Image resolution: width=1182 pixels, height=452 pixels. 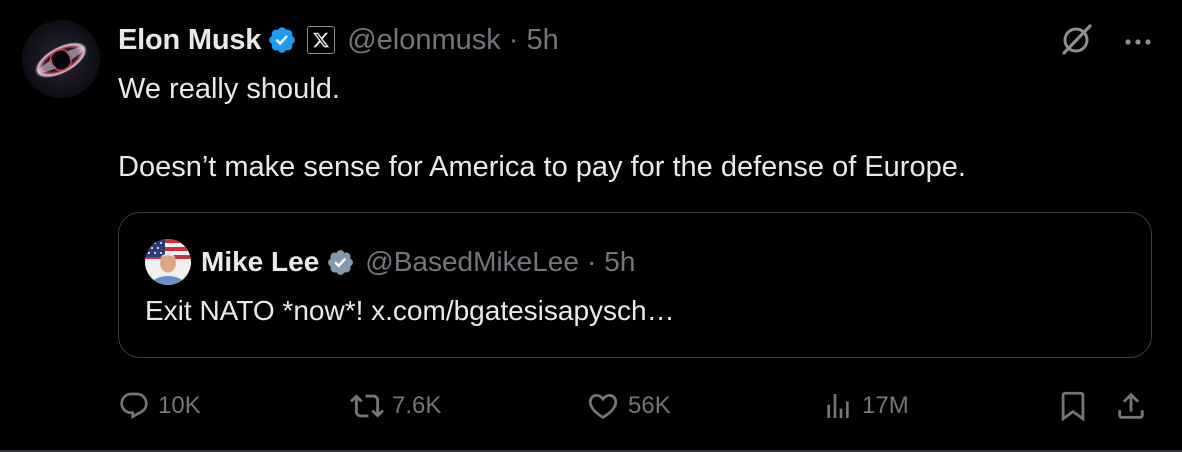 I want to click on tweet-action-bar: 10K 7.6K 56K 17M, so click(x=635, y=406).